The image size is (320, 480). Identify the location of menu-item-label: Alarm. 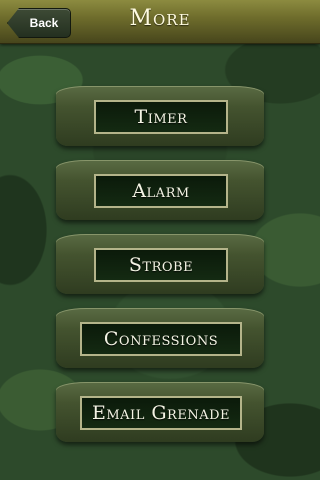
(161, 191).